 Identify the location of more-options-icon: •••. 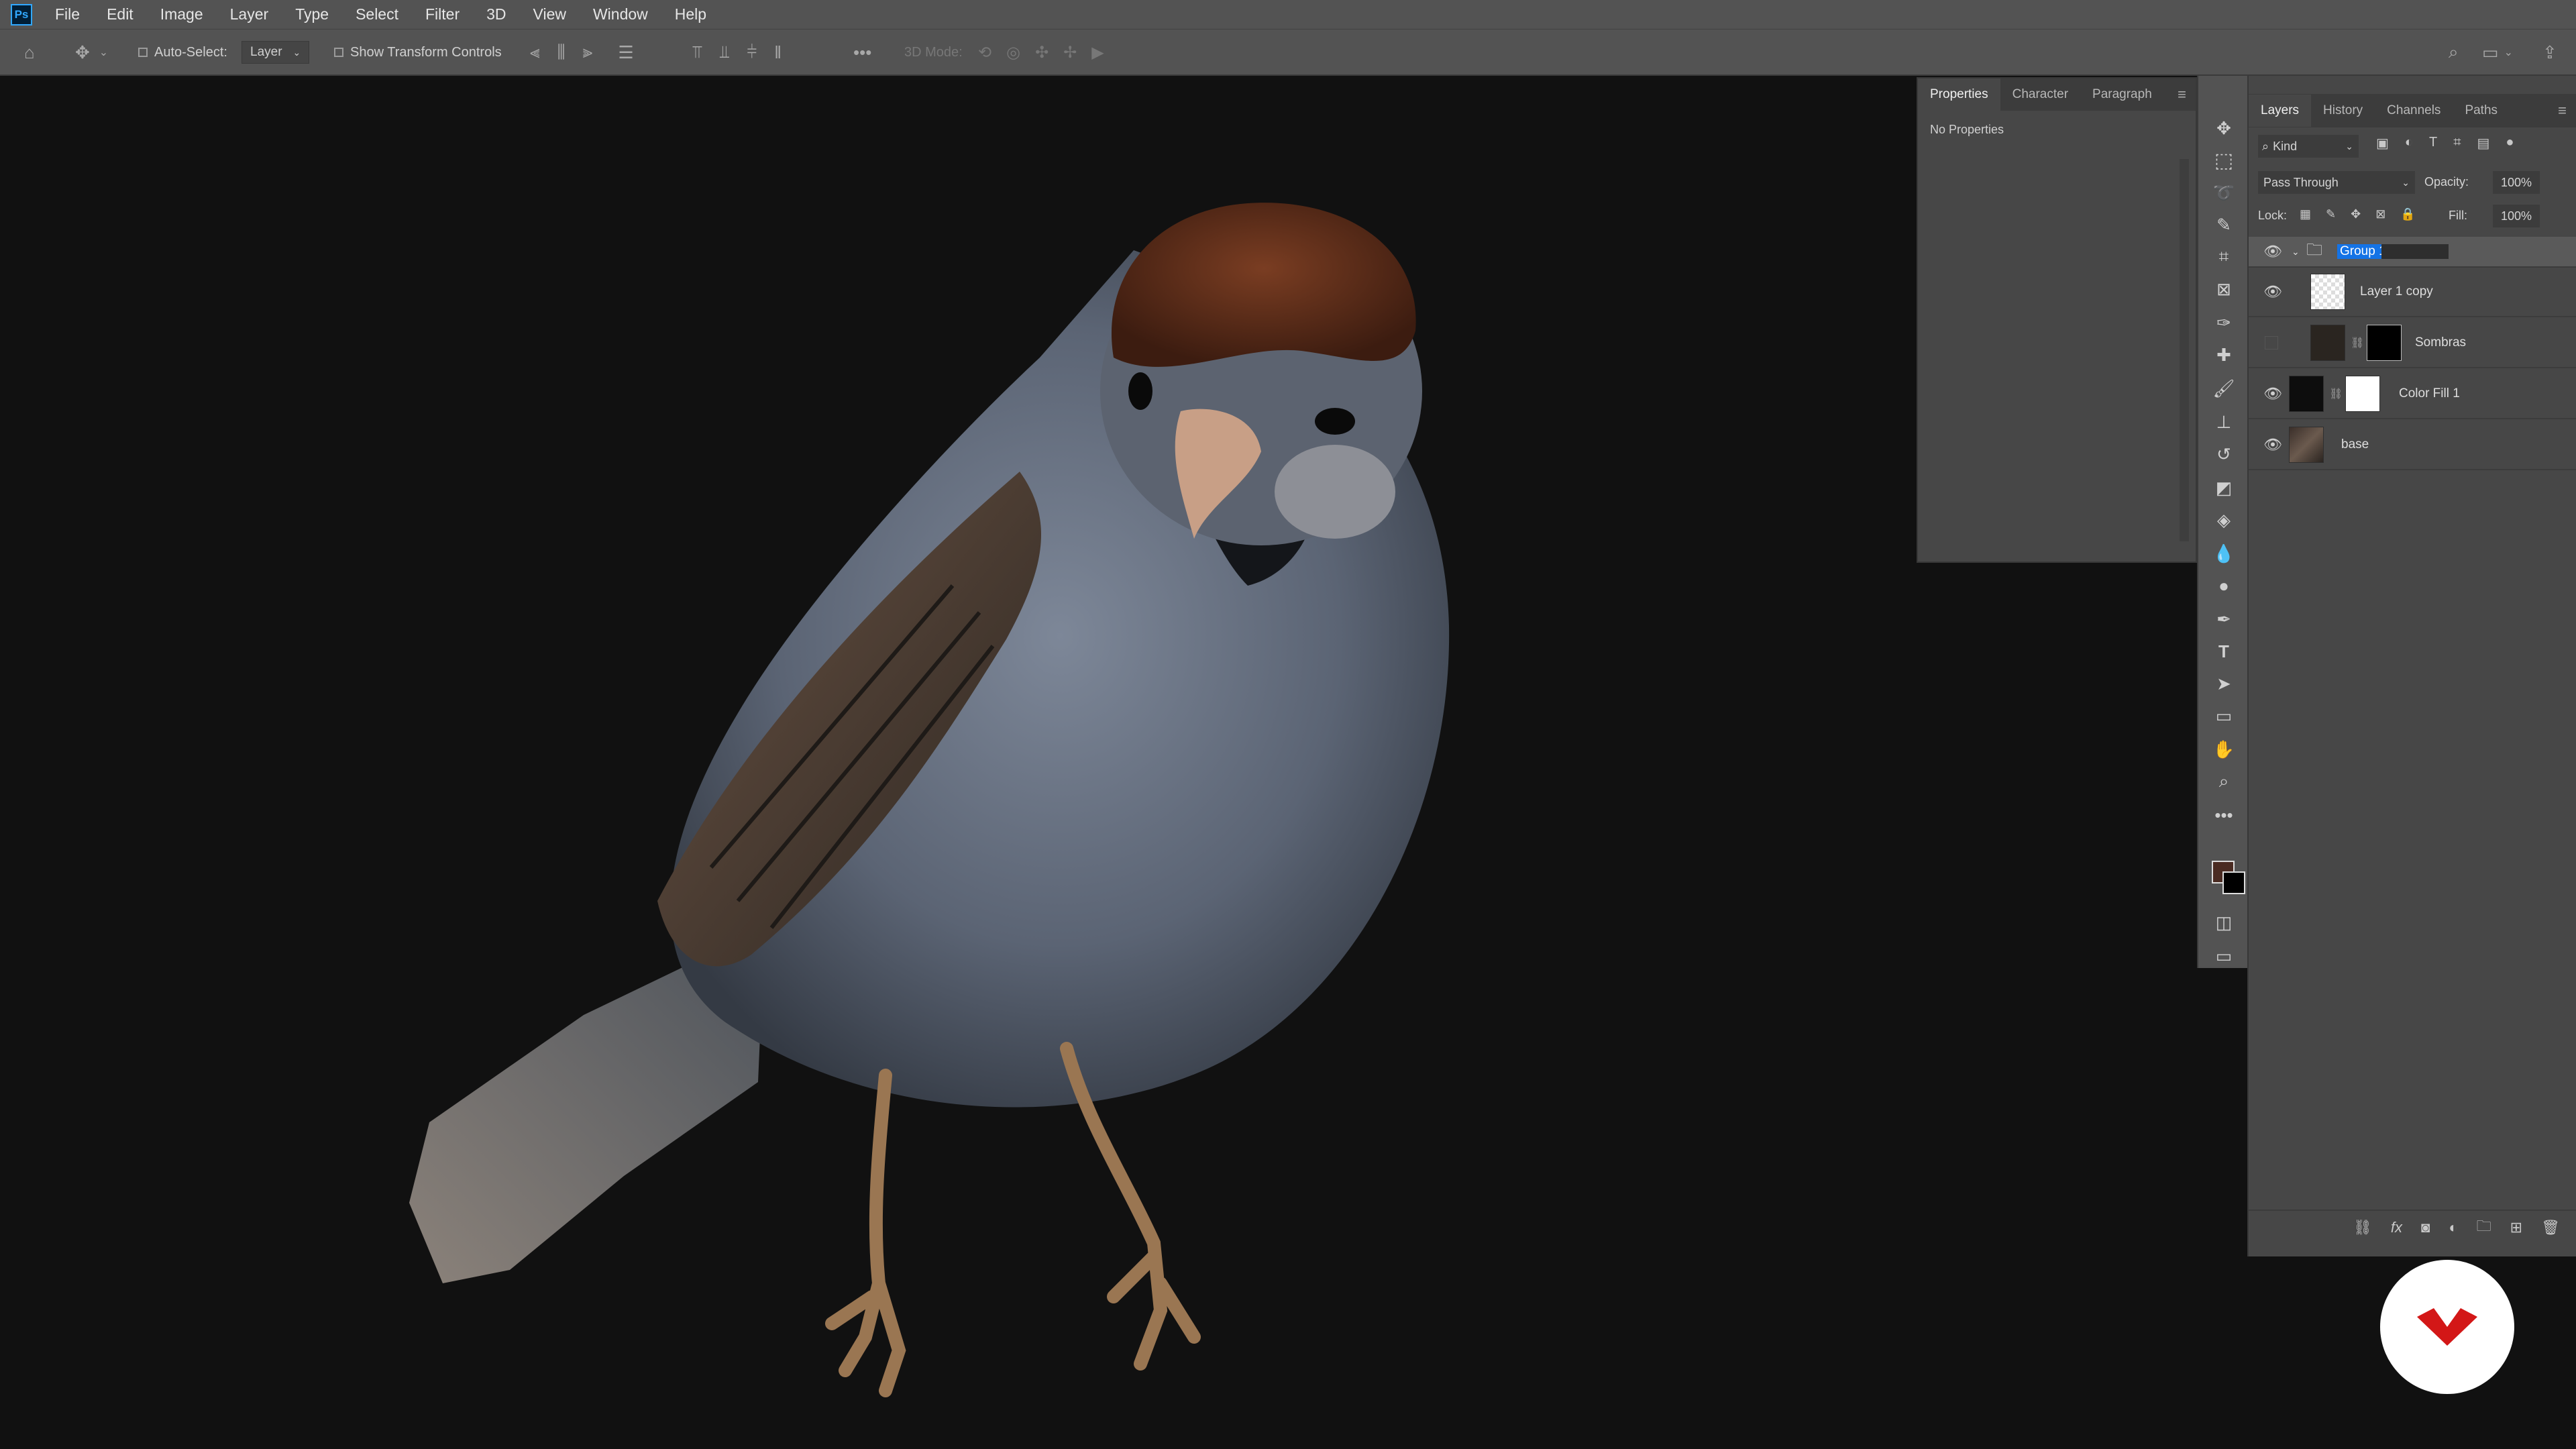
(862, 52).